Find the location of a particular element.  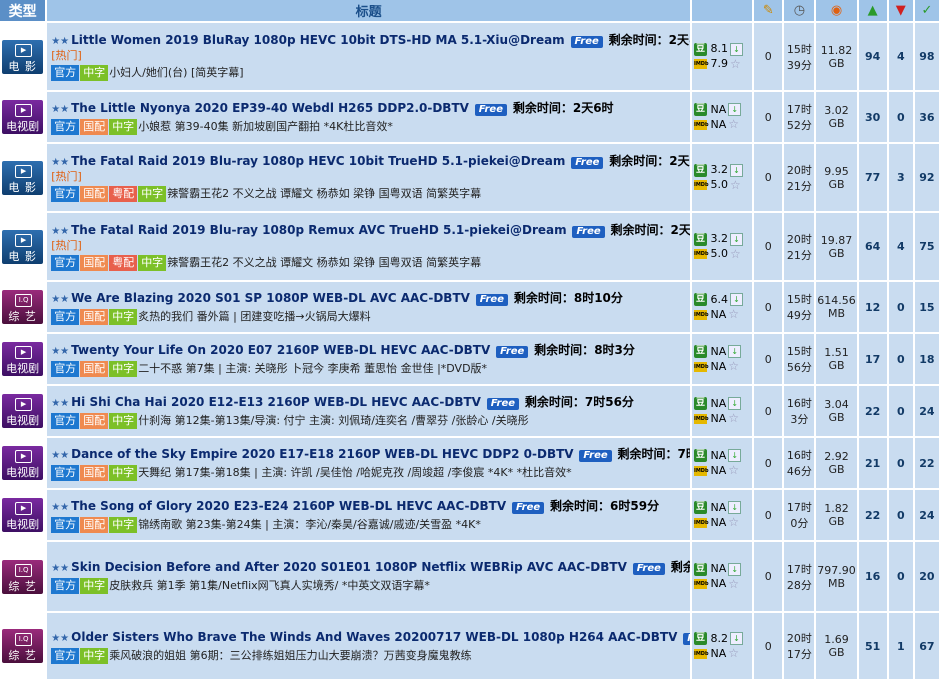

seeders-count: 94 is located at coordinates (872, 56).